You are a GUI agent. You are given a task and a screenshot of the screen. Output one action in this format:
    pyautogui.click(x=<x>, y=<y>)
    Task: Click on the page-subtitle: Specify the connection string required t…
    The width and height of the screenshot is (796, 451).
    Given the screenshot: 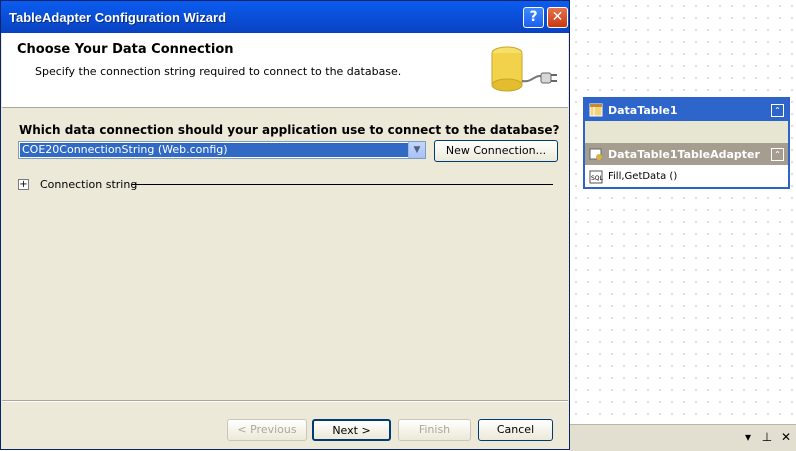 What is the action you would take?
    pyautogui.click(x=218, y=71)
    